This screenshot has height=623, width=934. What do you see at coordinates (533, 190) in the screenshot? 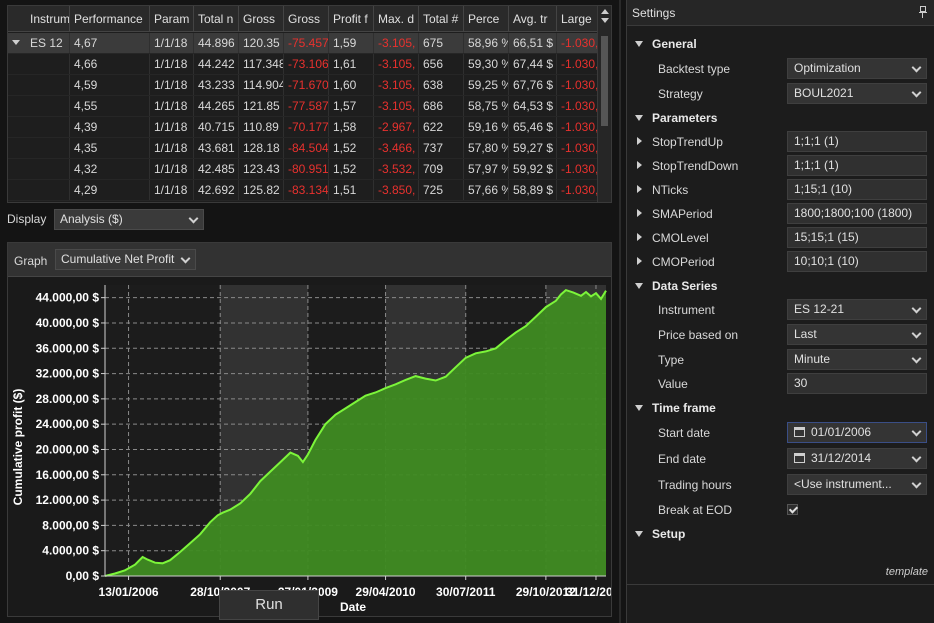
I see `cell-avg-trade: 58,89 $` at bounding box center [533, 190].